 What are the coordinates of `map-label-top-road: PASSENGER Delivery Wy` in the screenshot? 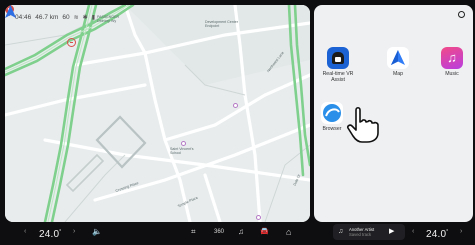 It's located at (108, 19).